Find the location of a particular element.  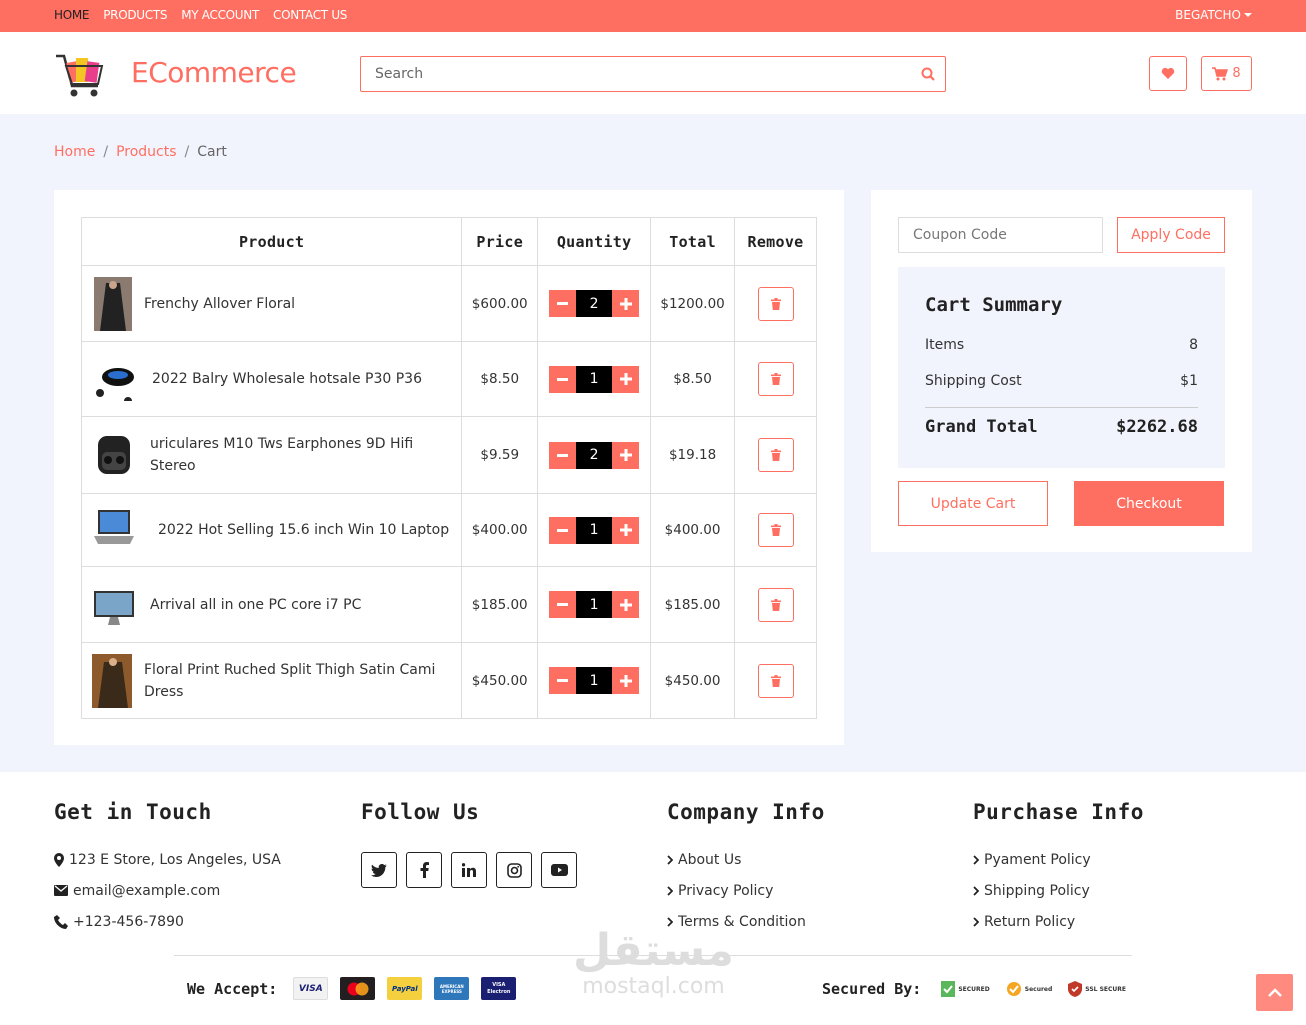

product-name: 2022 Hot Selling 15.6 inch Win 10 Laptop is located at coordinates (303, 530).